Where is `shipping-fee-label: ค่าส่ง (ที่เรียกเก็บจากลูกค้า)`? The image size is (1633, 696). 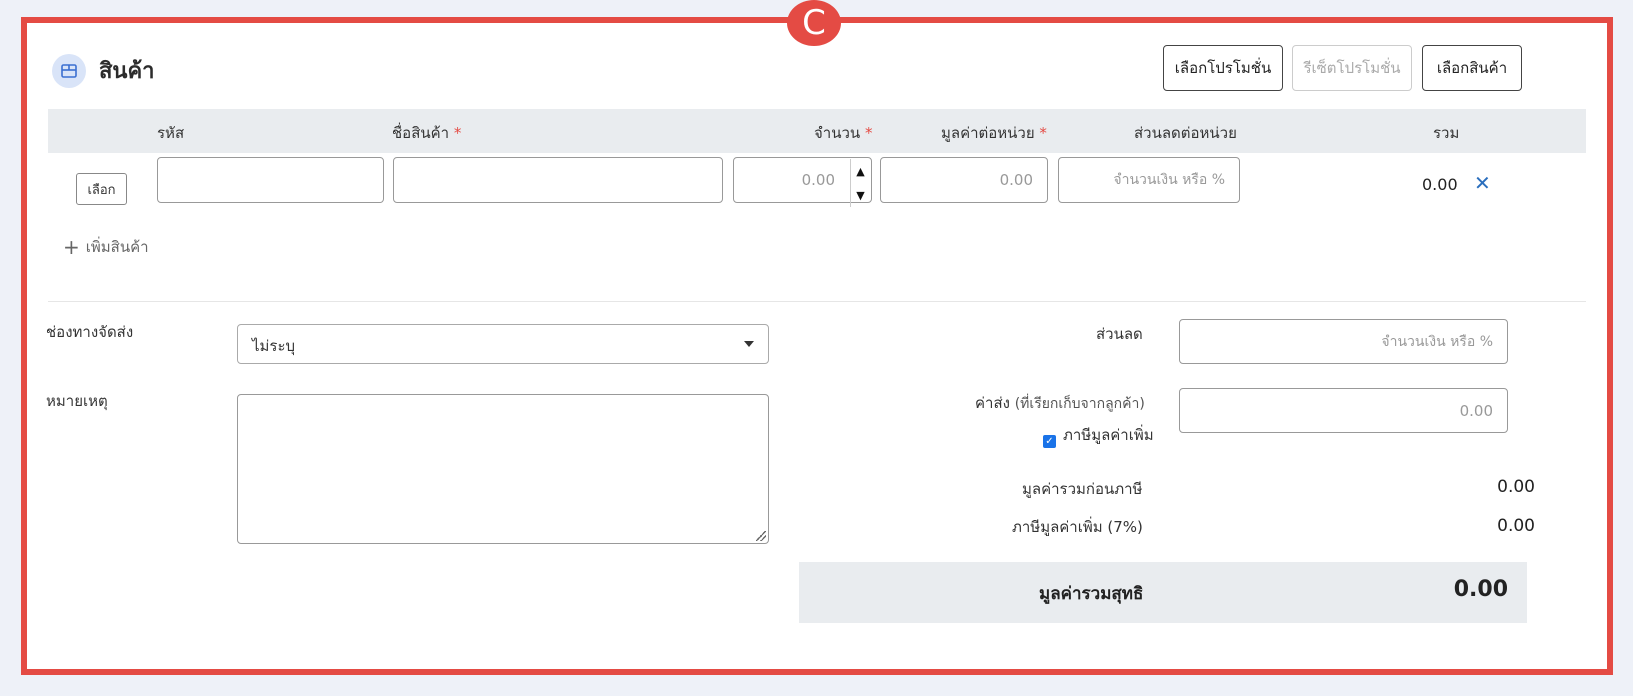 shipping-fee-label: ค่าส่ง (ที่เรียกเก็บจากลูกค้า) is located at coordinates (1060, 403).